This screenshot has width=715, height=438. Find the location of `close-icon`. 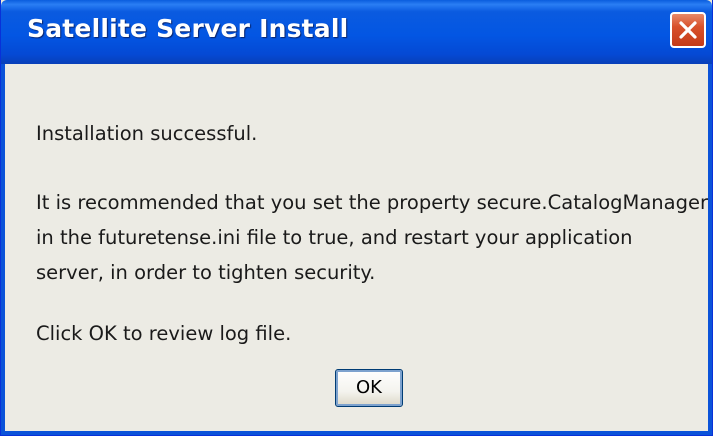

close-icon is located at coordinates (688, 30).